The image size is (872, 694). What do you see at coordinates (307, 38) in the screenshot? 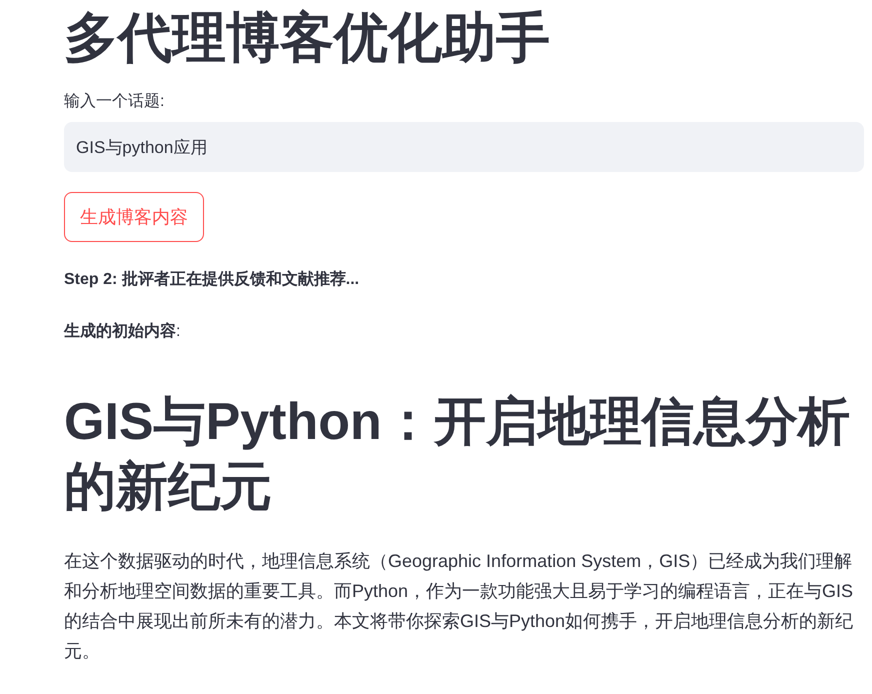
I see `page-title: 多代理博客优化助手` at bounding box center [307, 38].